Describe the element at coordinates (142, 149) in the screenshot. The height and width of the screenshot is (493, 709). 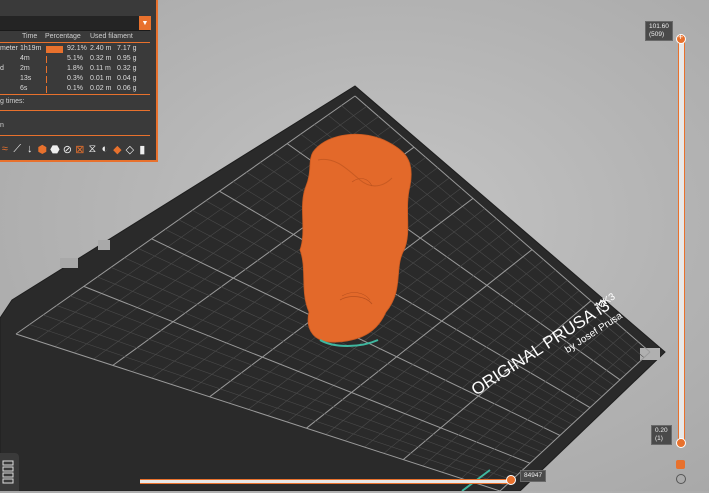
I see `tool-marker-icon: ▮` at that location.